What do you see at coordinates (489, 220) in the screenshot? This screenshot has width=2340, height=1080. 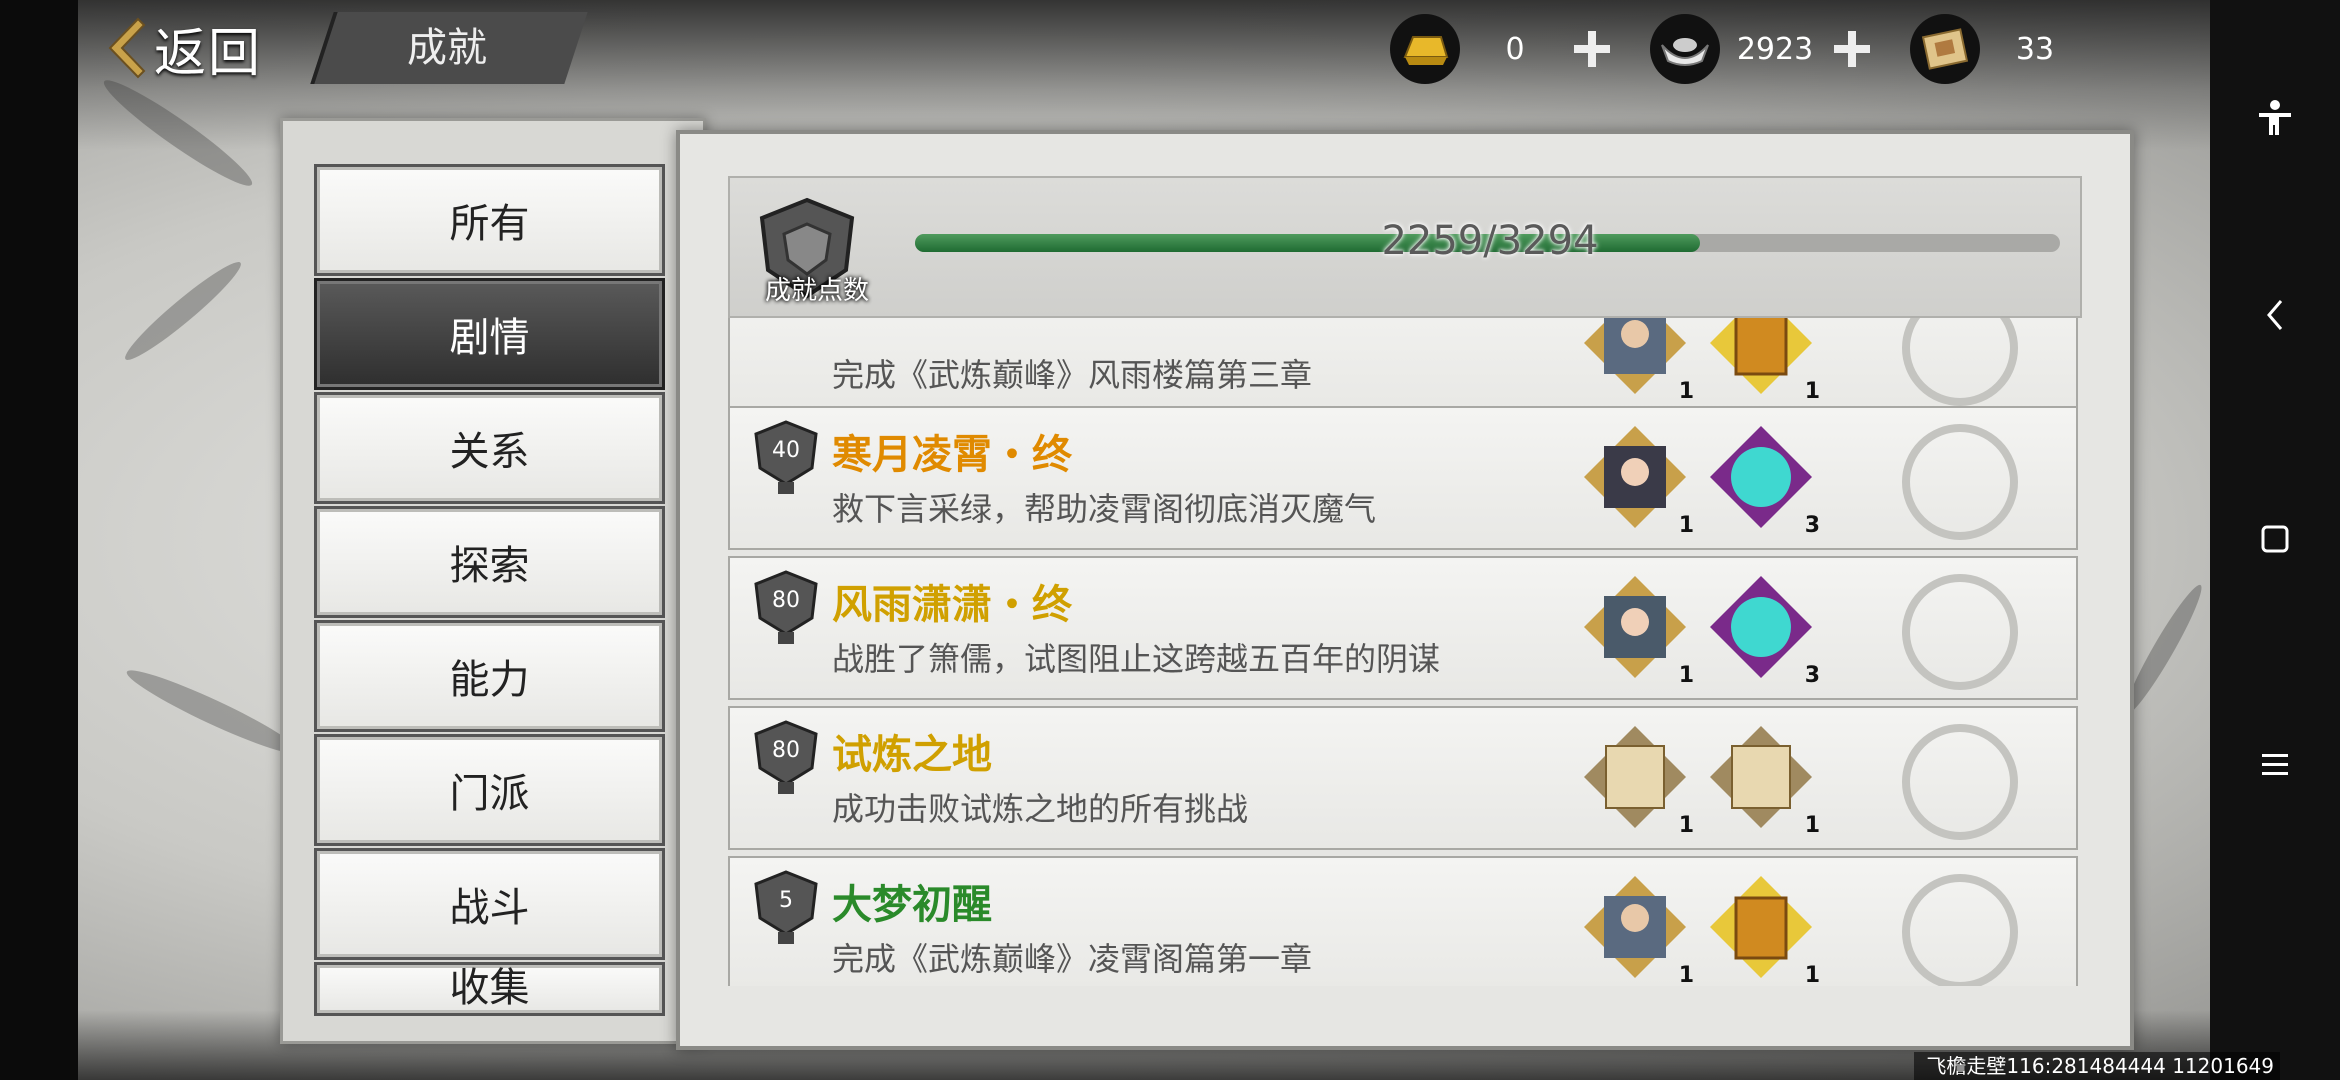 I see `category-tab-all: 所有` at bounding box center [489, 220].